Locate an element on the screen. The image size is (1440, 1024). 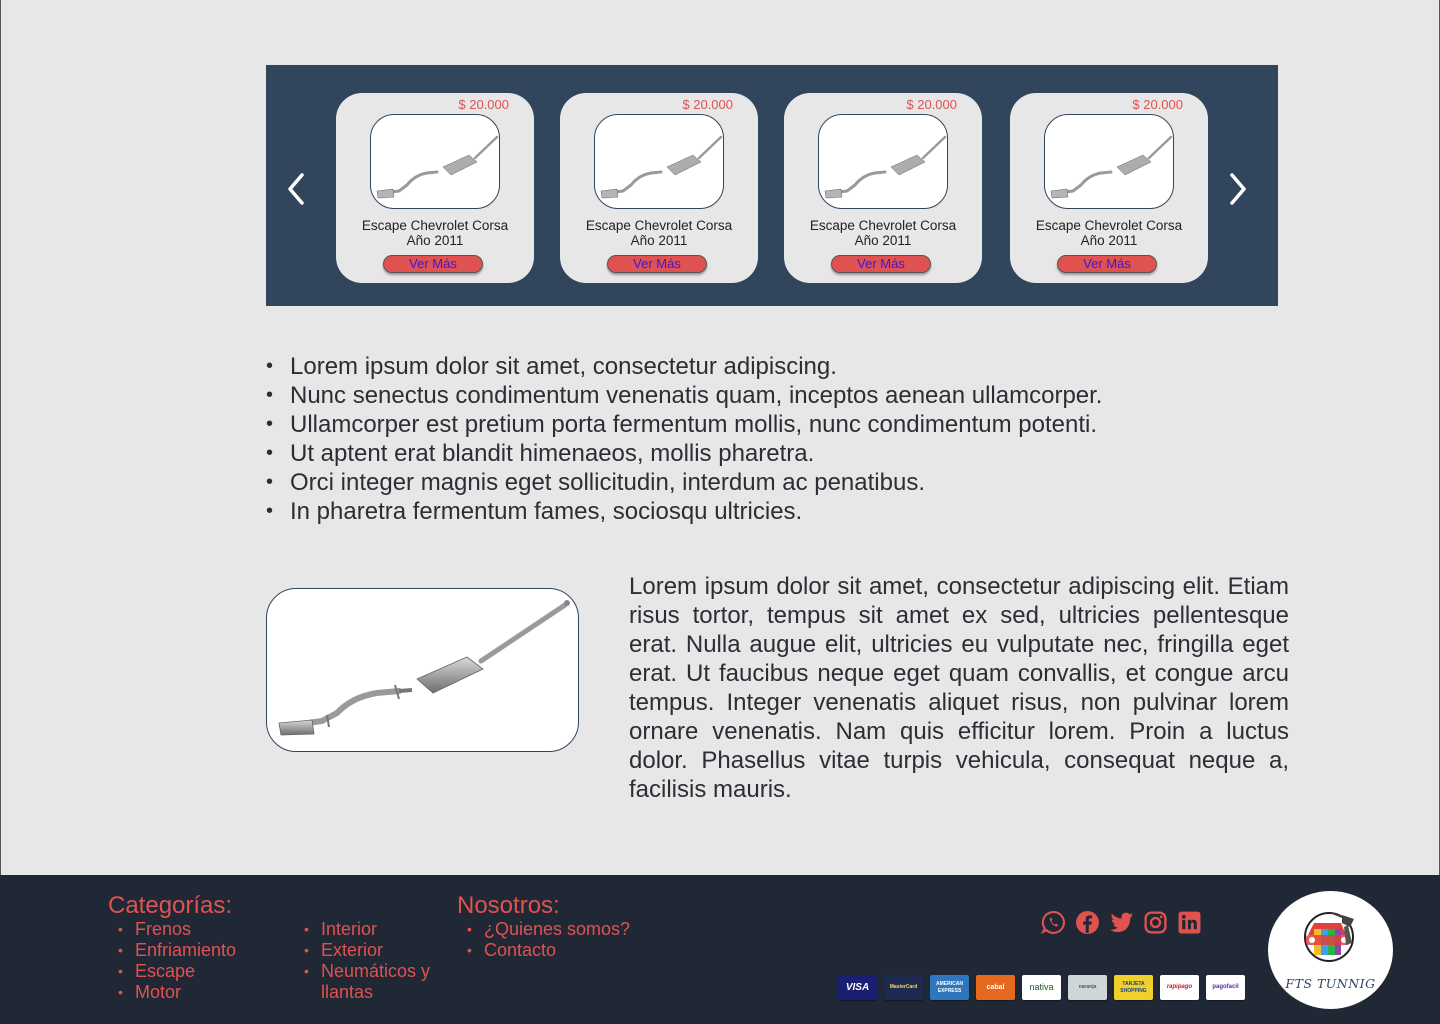
whatsapp-link is located at coordinates (1053, 922).